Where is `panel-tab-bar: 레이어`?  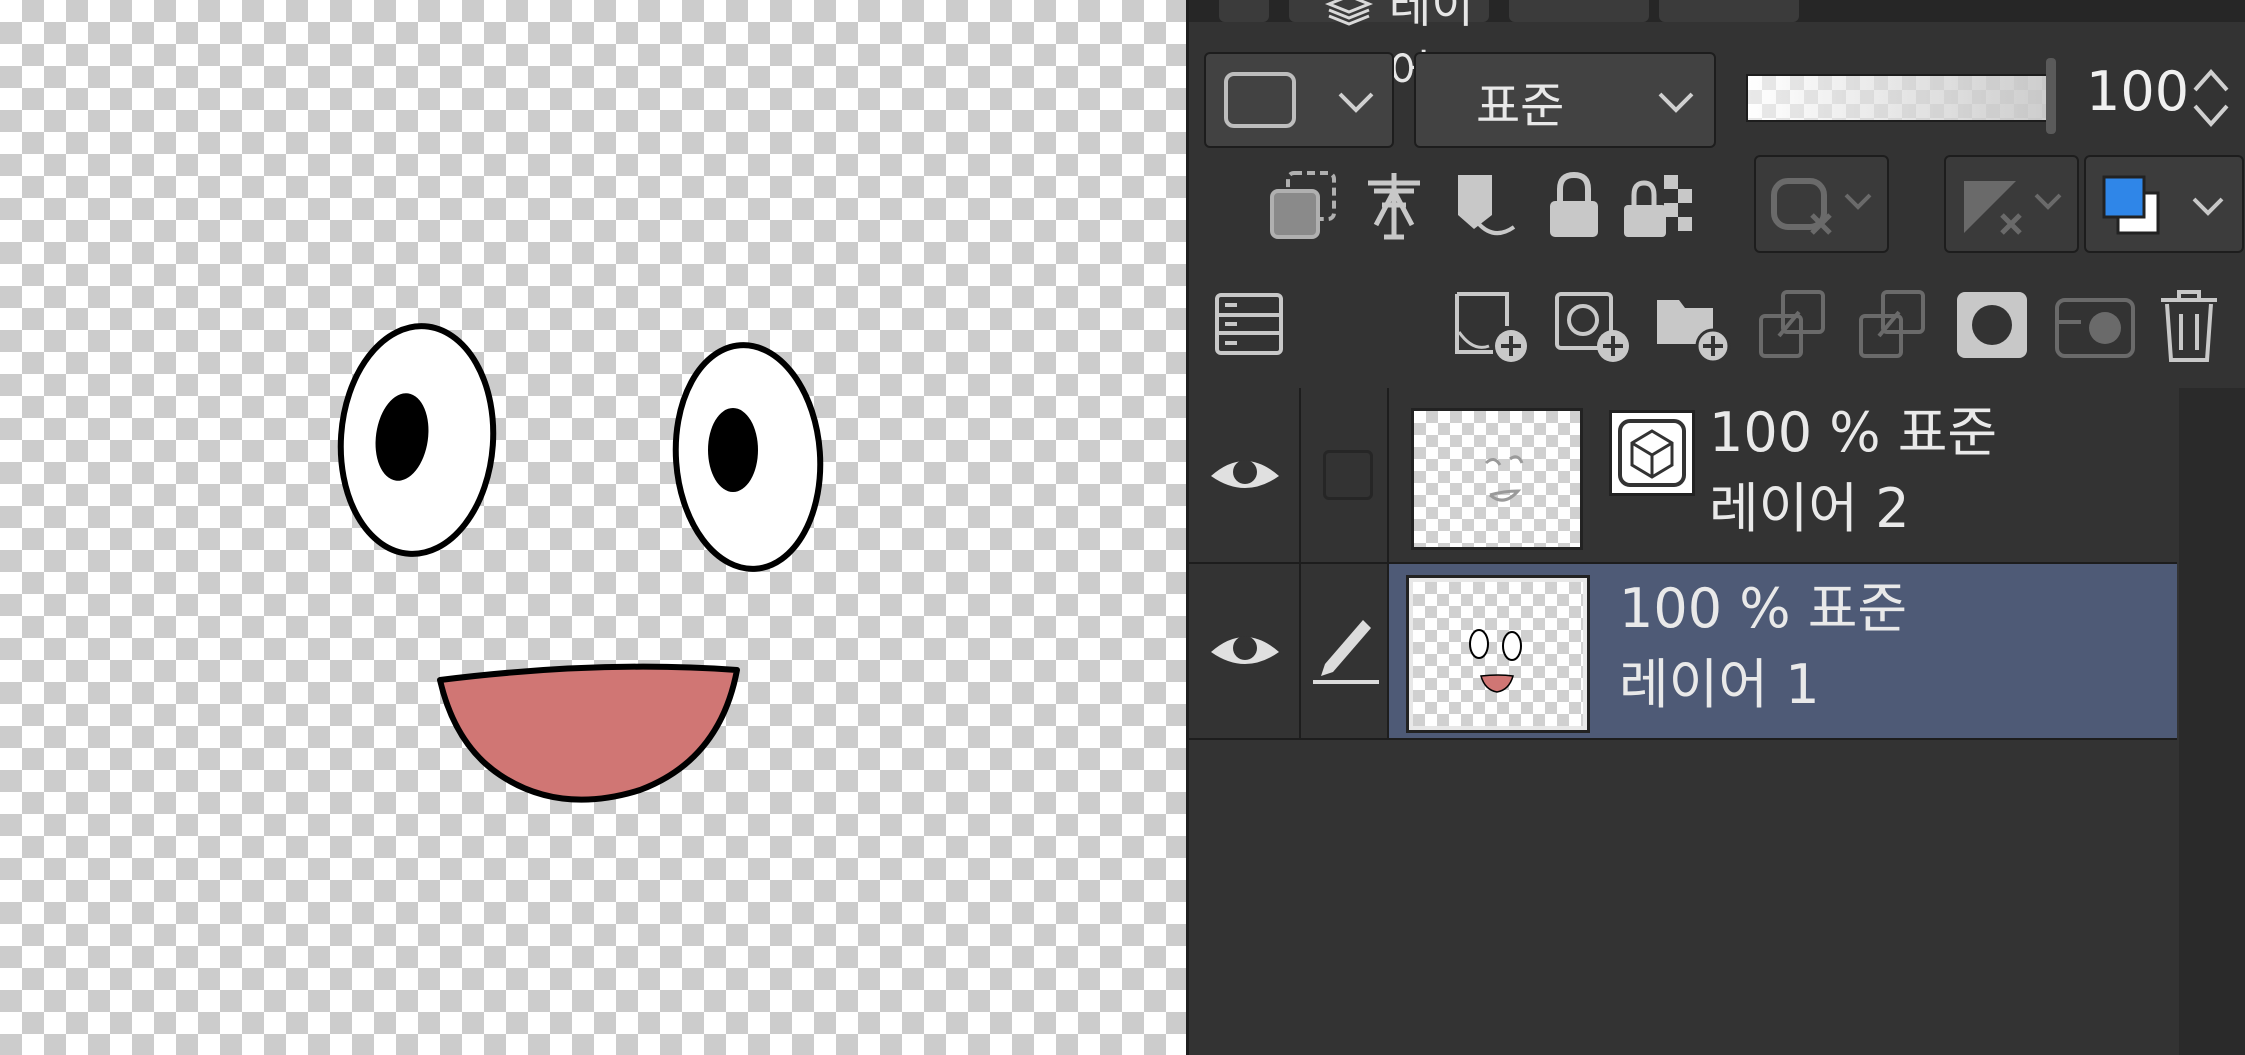 panel-tab-bar: 레이어 is located at coordinates (1717, 49).